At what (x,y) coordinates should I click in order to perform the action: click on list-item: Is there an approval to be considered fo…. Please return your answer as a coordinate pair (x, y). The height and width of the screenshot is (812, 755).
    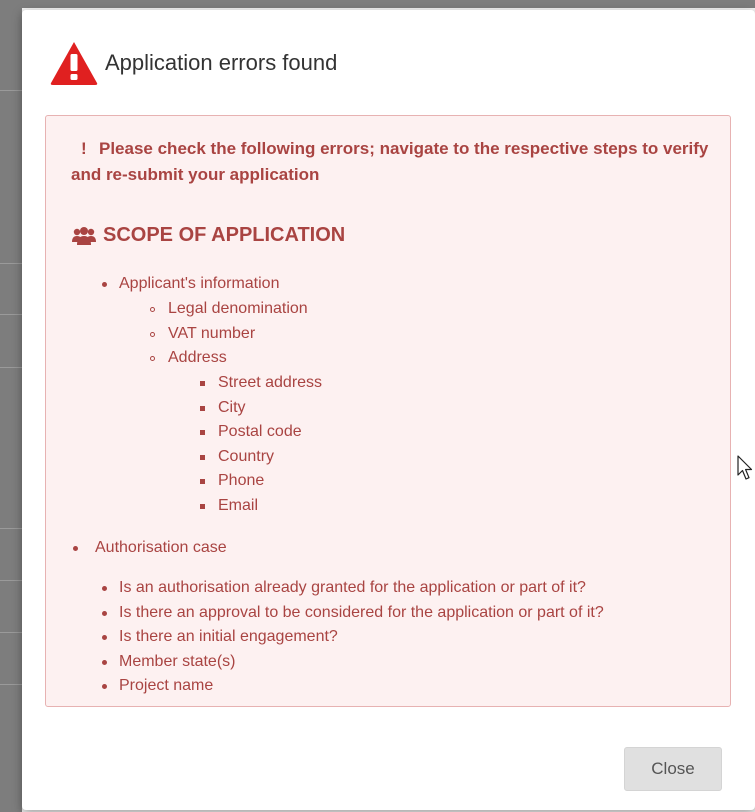
    Looking at the image, I should click on (361, 612).